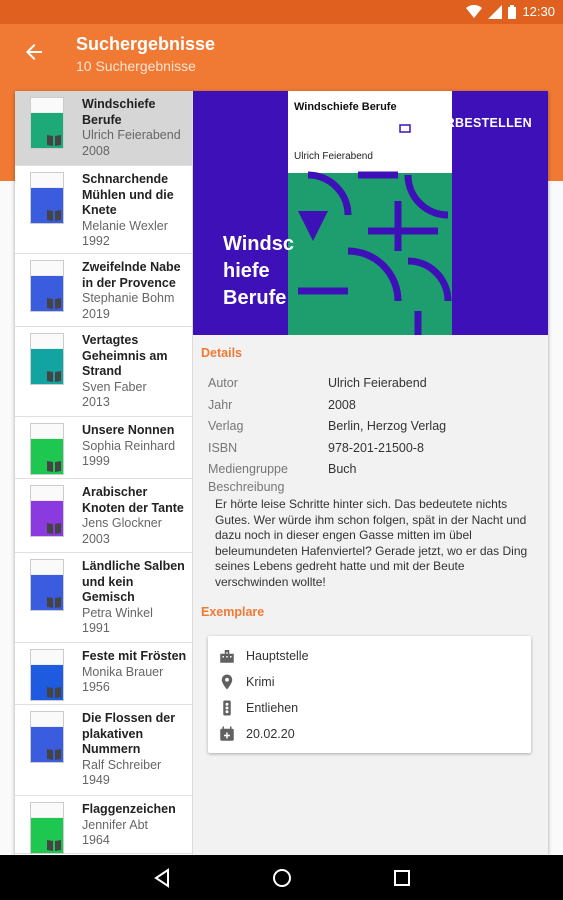  What do you see at coordinates (129, 809) in the screenshot?
I see `result-title: Flaggenzeichen` at bounding box center [129, 809].